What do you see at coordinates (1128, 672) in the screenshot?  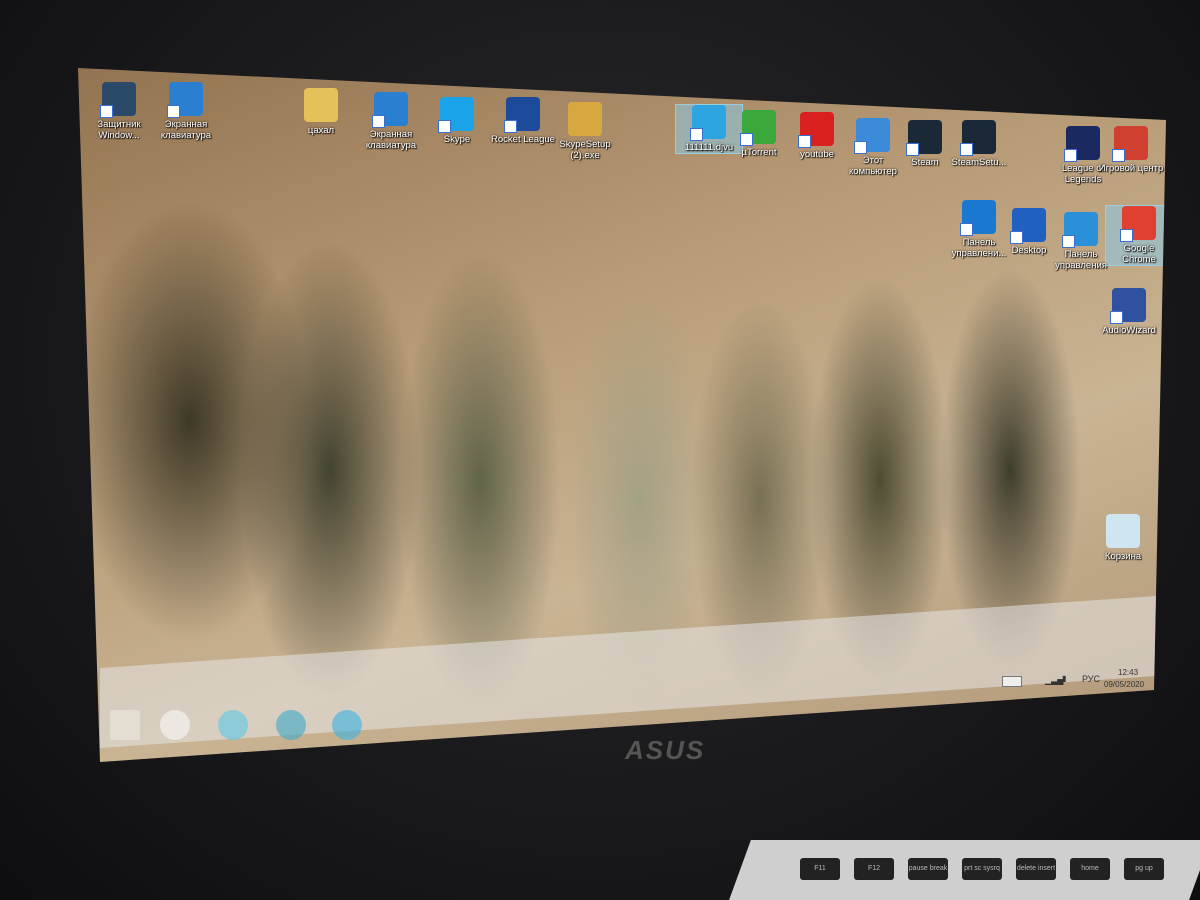 I see `clock-time: 12:43` at bounding box center [1128, 672].